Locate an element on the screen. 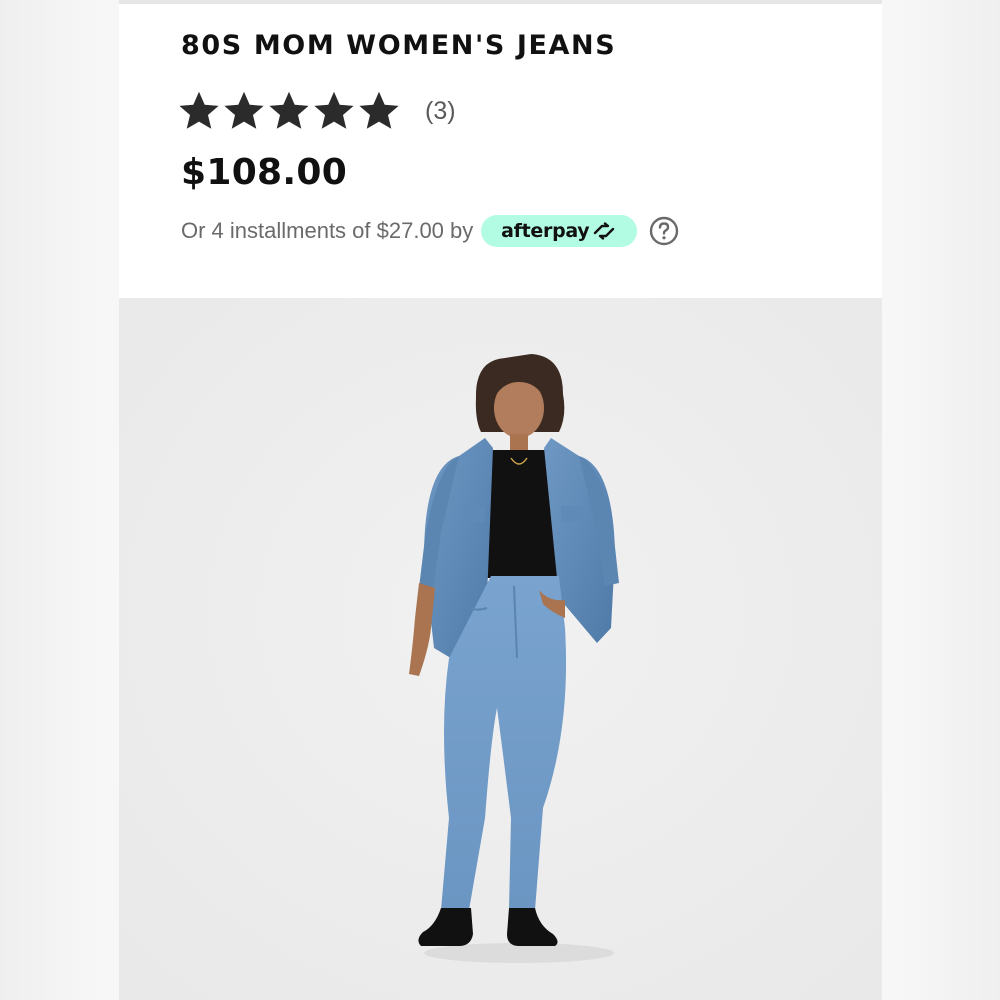 The image size is (1000, 1000). divider is located at coordinates (500, 2).